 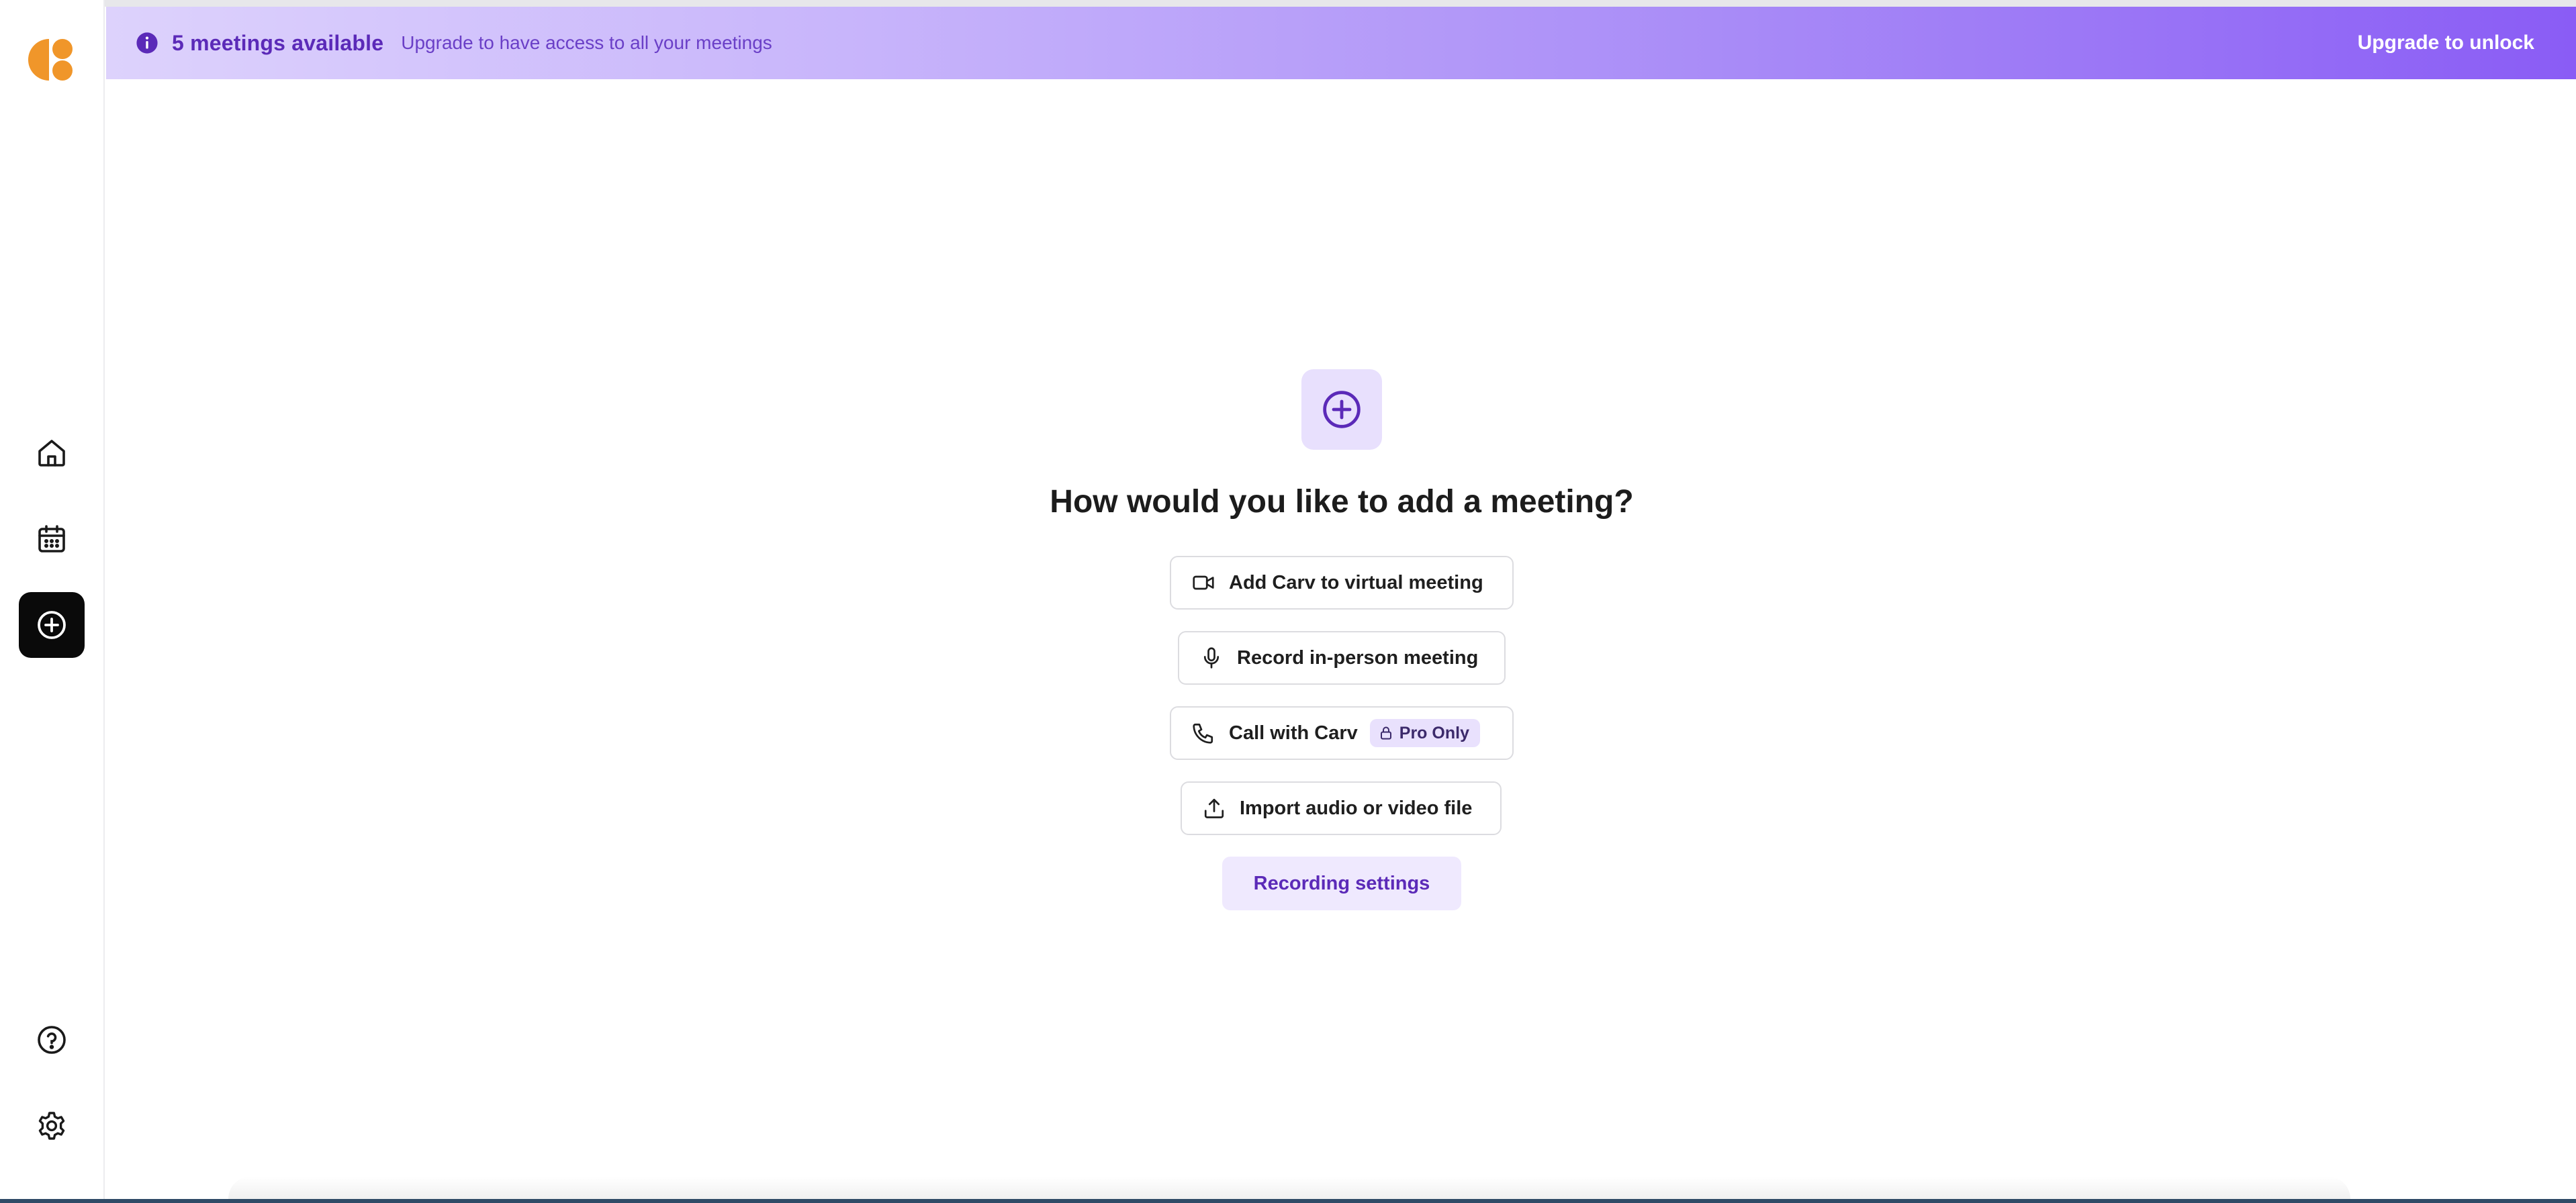 I want to click on phone-icon, so click(x=1203, y=734).